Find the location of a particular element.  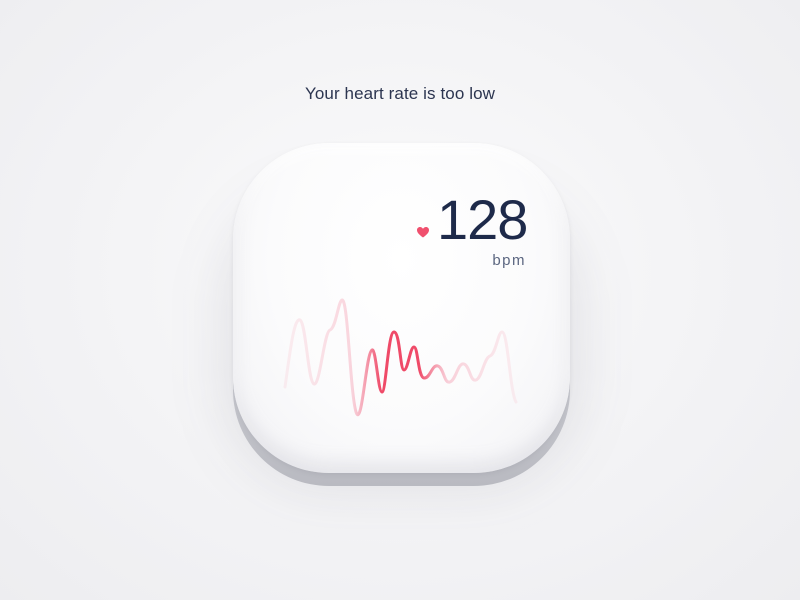

heart-icon is located at coordinates (423, 232).